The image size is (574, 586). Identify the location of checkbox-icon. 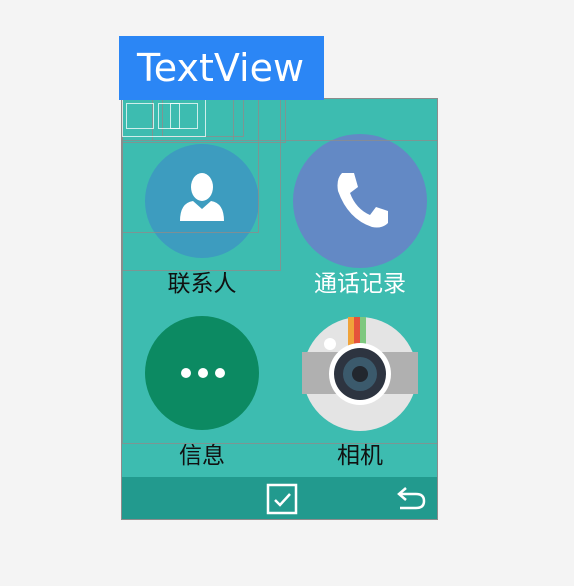
(282, 499).